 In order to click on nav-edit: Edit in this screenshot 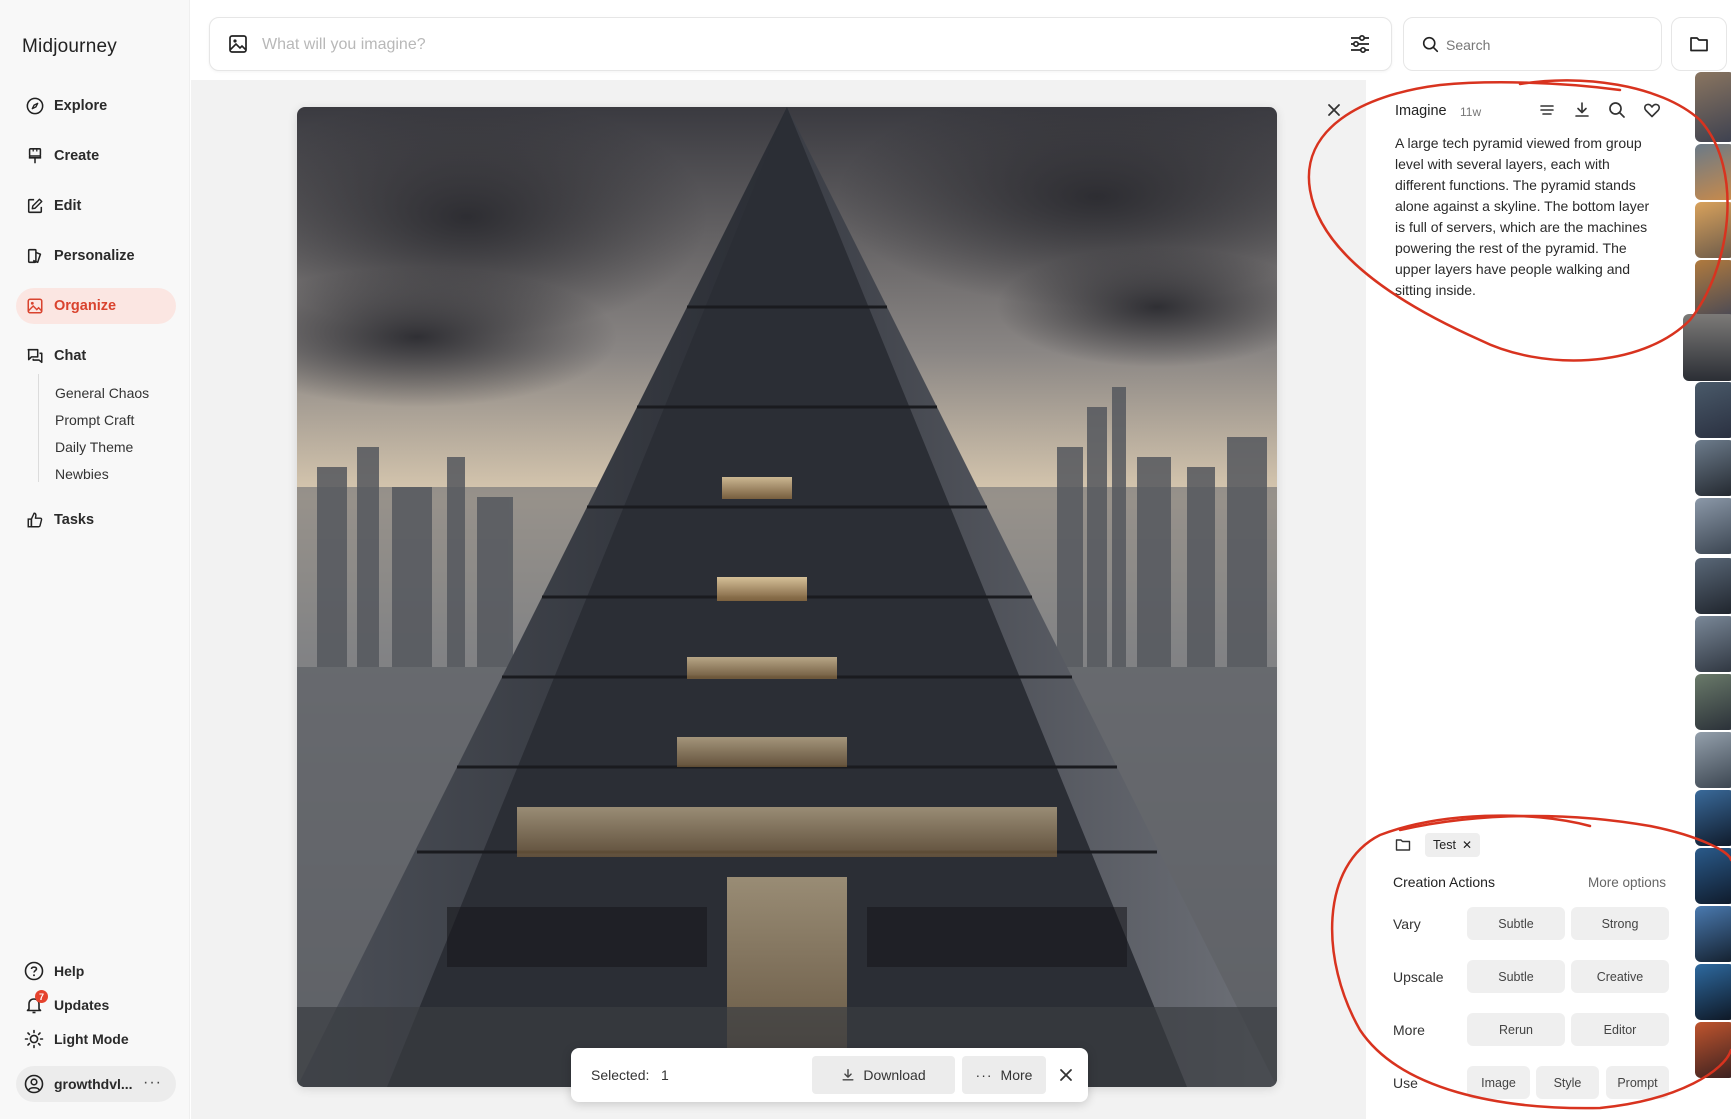, I will do `click(96, 206)`.